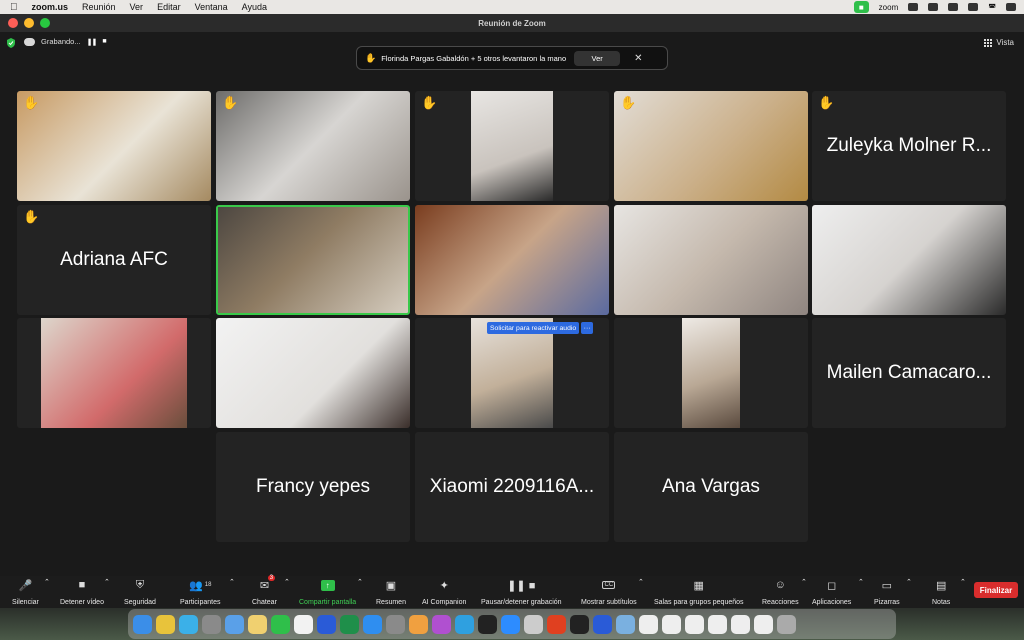 This screenshot has height=640, width=1024. What do you see at coordinates (533, 328) in the screenshot?
I see `request-unmute-button: Solicitar para reactivar audio` at bounding box center [533, 328].